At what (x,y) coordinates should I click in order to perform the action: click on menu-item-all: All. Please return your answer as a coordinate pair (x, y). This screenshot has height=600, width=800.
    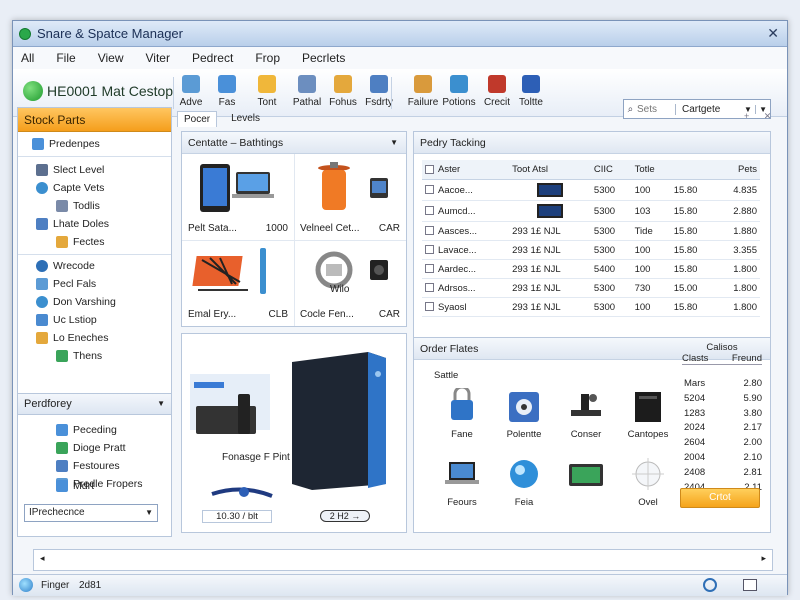
    Looking at the image, I should click on (27, 58).